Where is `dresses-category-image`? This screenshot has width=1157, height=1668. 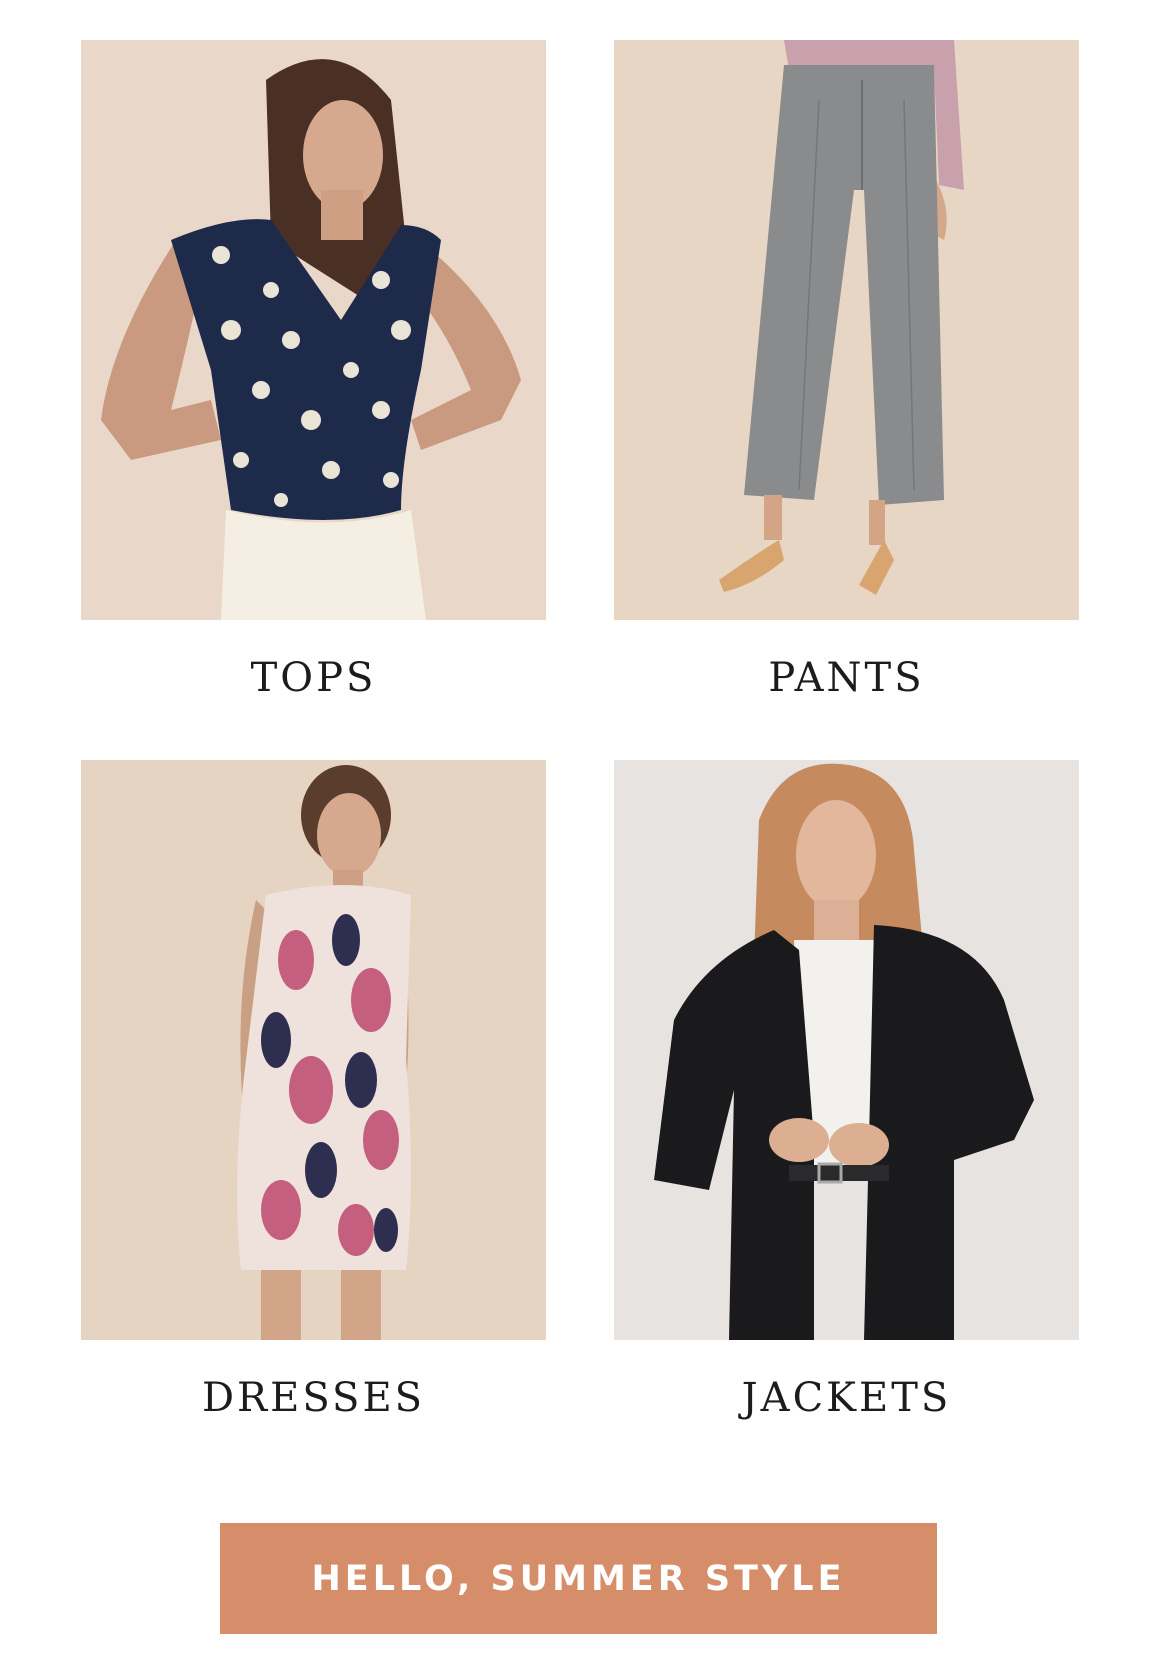 dresses-category-image is located at coordinates (313, 1050).